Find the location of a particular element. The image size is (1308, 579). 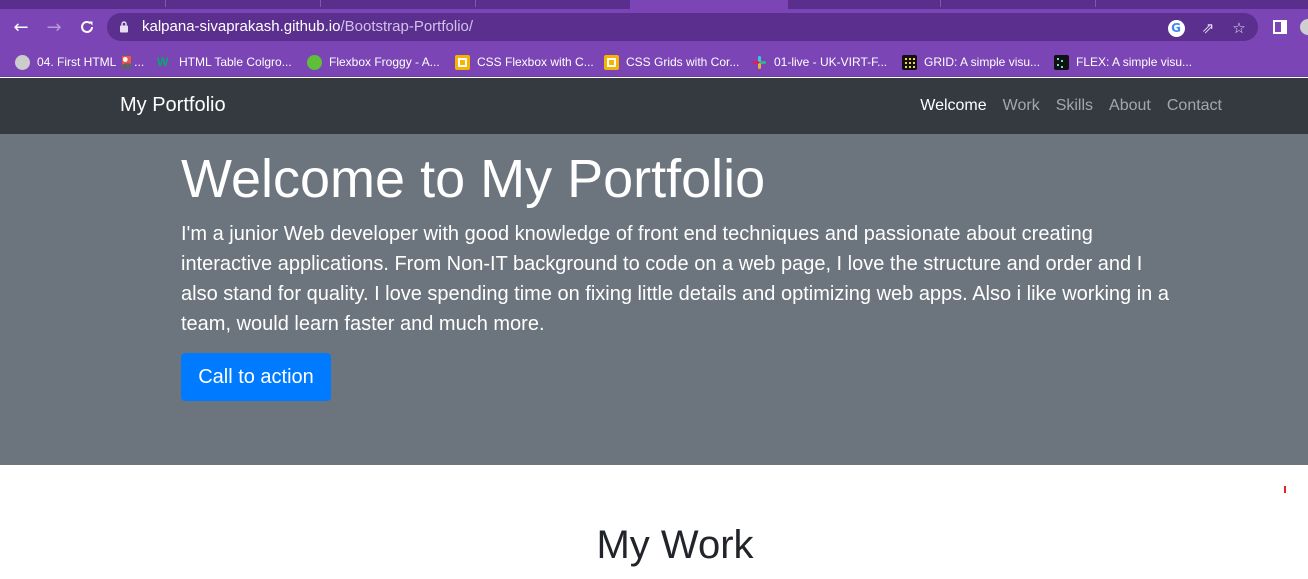

back-arrow-icon: ← is located at coordinates (21, 27).